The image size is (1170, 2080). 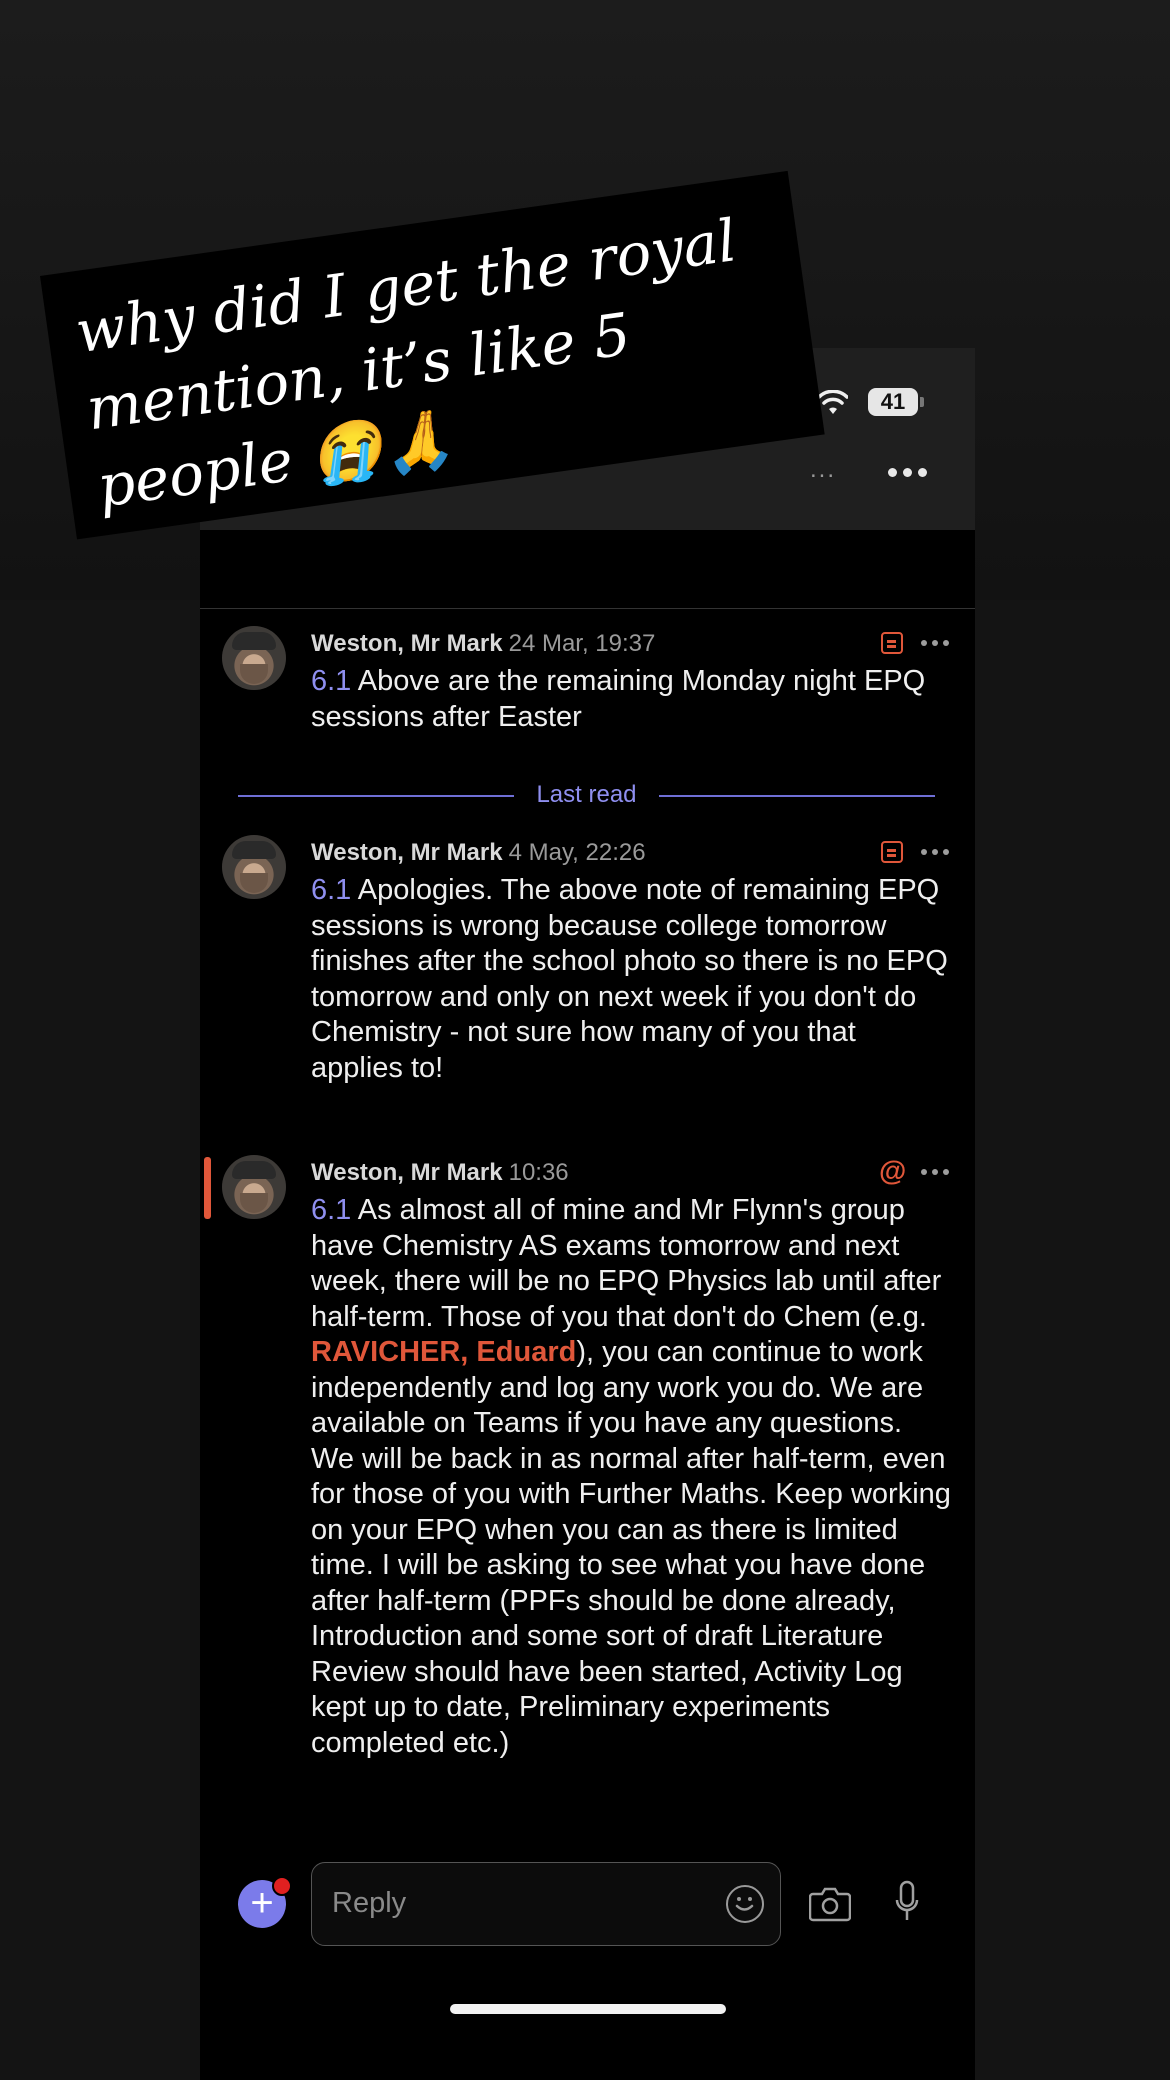 I want to click on notification-dot, so click(x=282, y=1886).